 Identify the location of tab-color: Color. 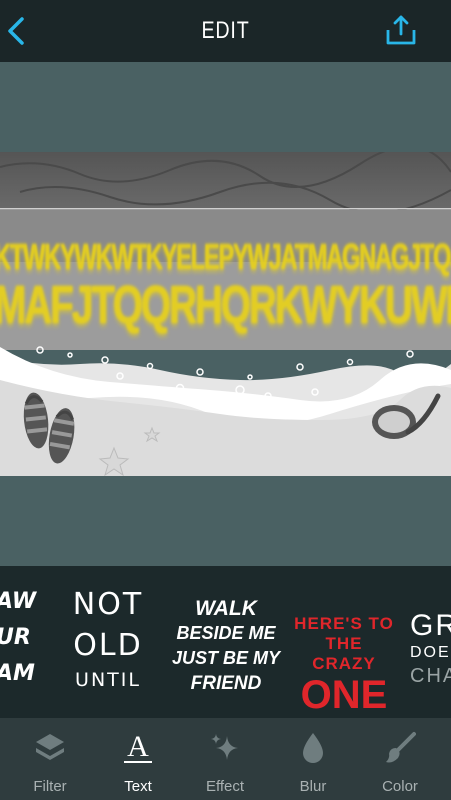
(400, 759).